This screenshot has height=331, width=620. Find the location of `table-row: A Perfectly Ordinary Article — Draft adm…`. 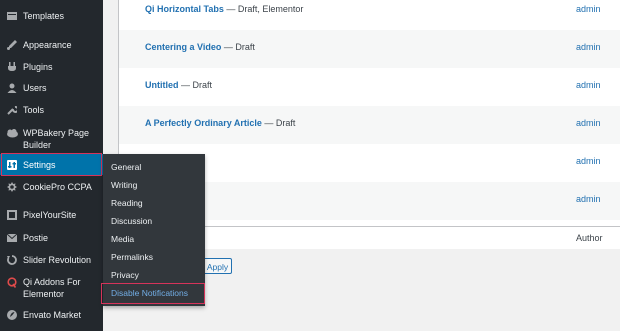

table-row: A Perfectly Ordinary Article — Draft adm… is located at coordinates (369, 125).